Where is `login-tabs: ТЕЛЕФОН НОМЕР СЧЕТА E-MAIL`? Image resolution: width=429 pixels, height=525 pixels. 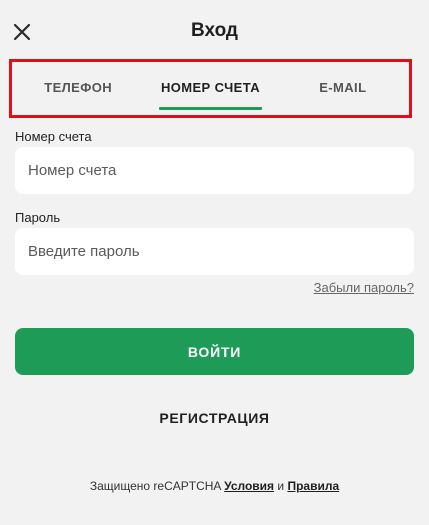
login-tabs: ТЕЛЕФОН НОМЕР СЧЕТА E-MAIL is located at coordinates (210, 88).